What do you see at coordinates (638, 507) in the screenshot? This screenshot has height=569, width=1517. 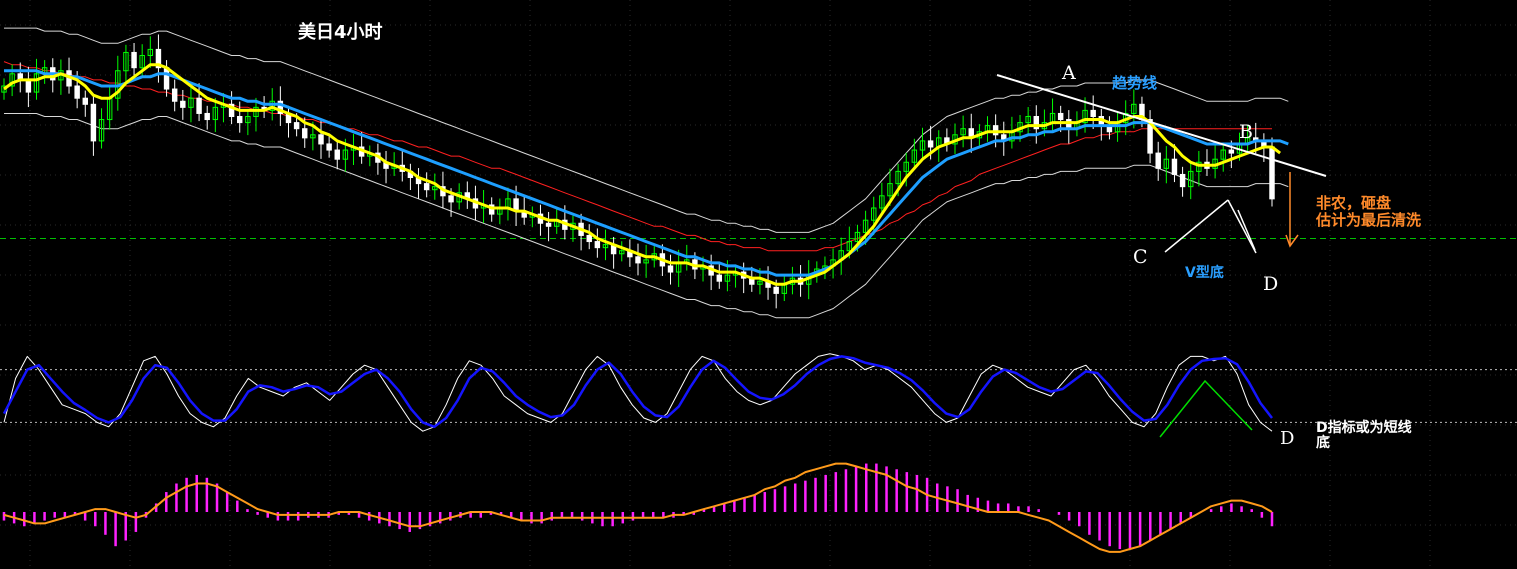 I see `macd-signal-line` at bounding box center [638, 507].